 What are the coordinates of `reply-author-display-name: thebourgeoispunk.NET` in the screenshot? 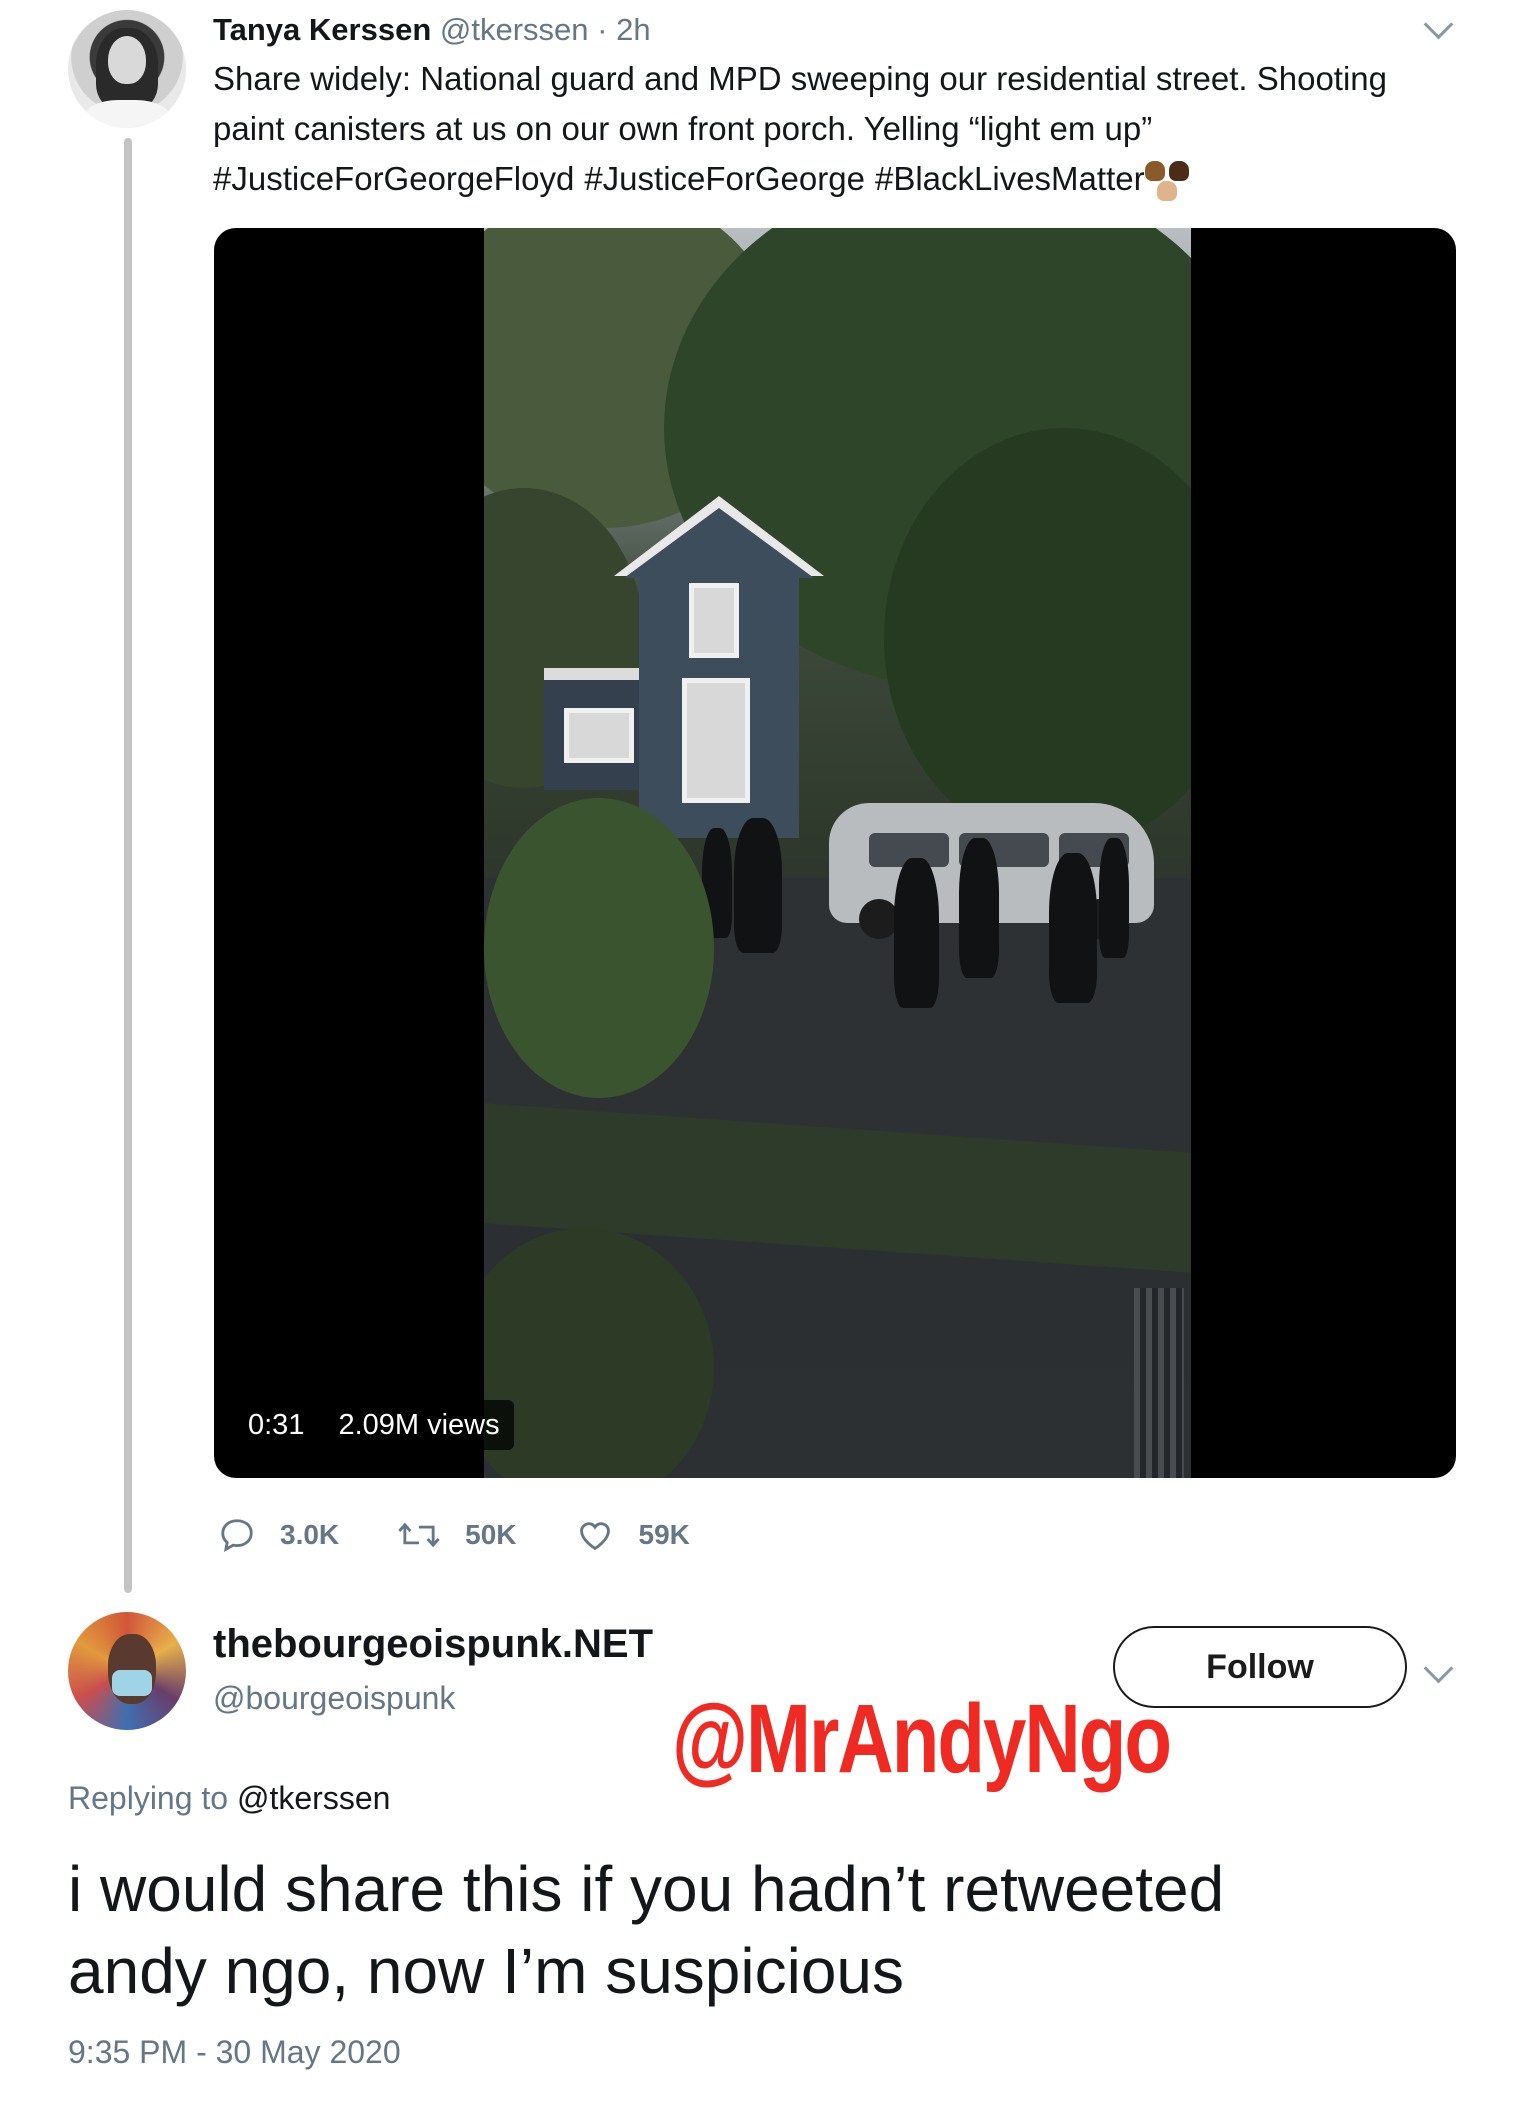 It's located at (433, 1644).